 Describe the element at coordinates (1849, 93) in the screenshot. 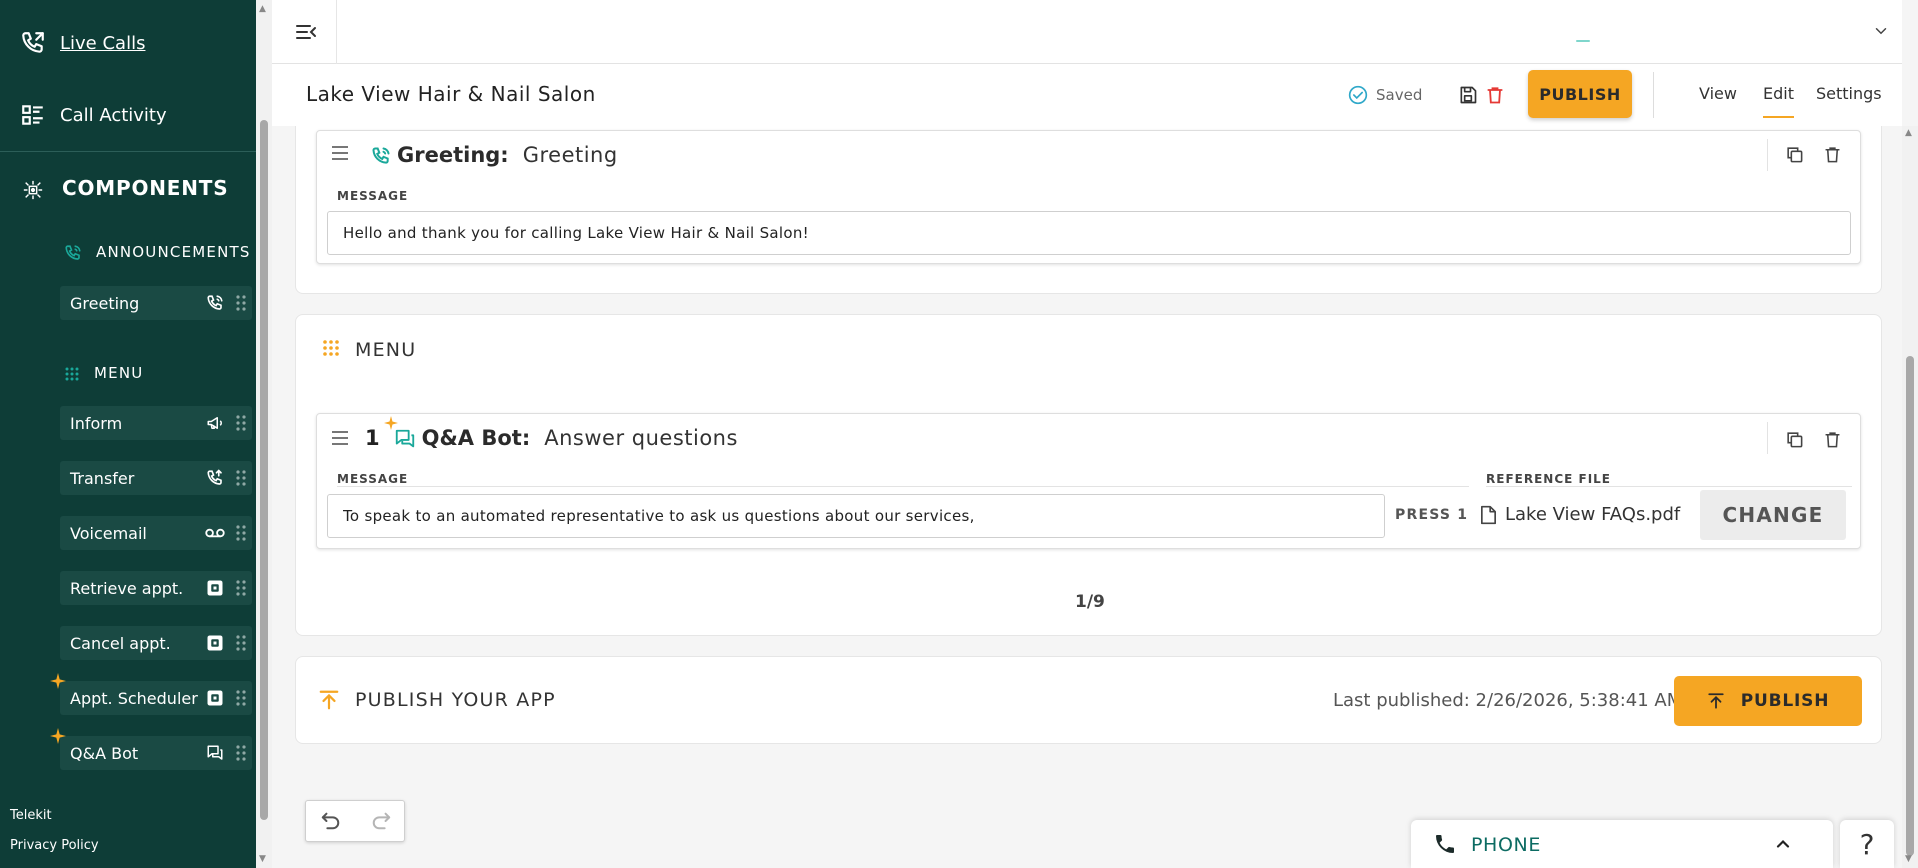

I see `tab-settings: Settings` at that location.